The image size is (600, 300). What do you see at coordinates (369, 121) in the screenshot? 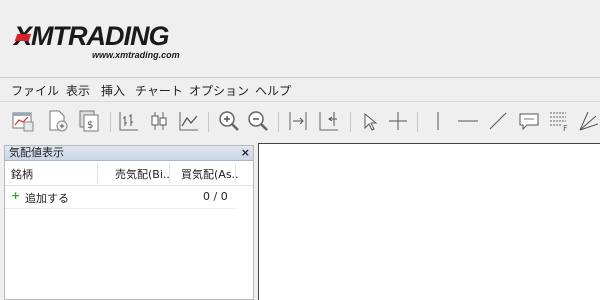
I see `cursor-icon` at bounding box center [369, 121].